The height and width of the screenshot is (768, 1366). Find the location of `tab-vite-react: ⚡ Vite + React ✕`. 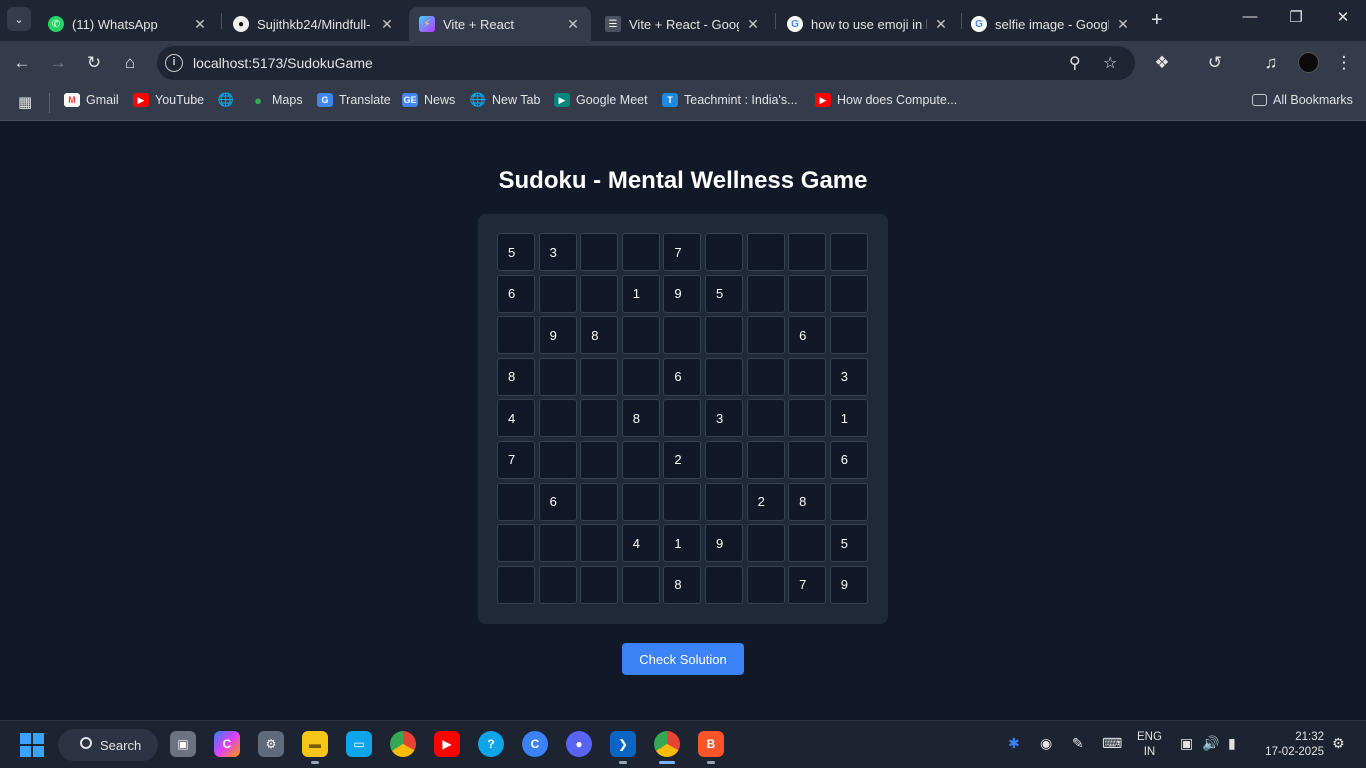

tab-vite-react: ⚡ Vite + React ✕ is located at coordinates (500, 24).